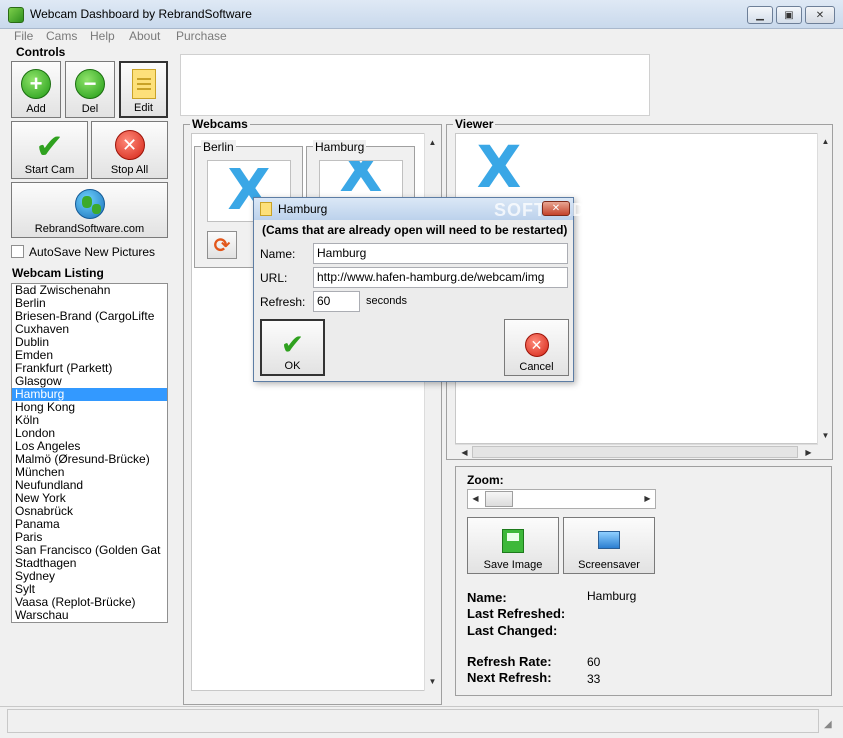 This screenshot has width=843, height=738. Describe the element at coordinates (89, 537) in the screenshot. I see `list-item: Paris` at that location.